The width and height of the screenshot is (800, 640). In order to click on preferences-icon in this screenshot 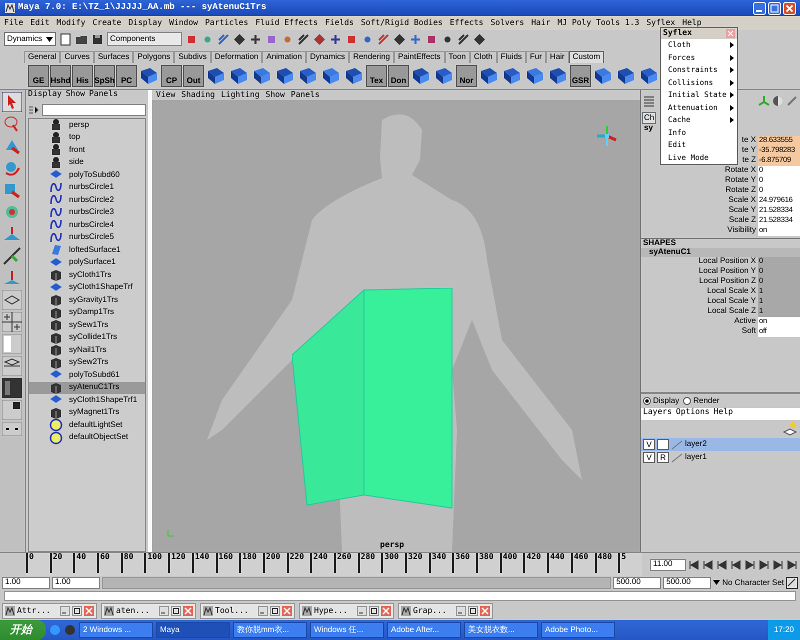, I will do `click(792, 583)`.